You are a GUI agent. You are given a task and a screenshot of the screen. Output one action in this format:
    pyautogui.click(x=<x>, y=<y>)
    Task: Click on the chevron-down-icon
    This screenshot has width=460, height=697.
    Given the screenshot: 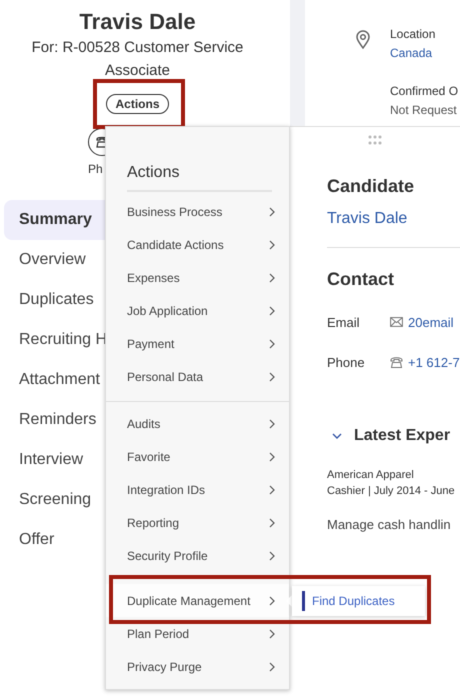 What is the action you would take?
    pyautogui.click(x=337, y=436)
    